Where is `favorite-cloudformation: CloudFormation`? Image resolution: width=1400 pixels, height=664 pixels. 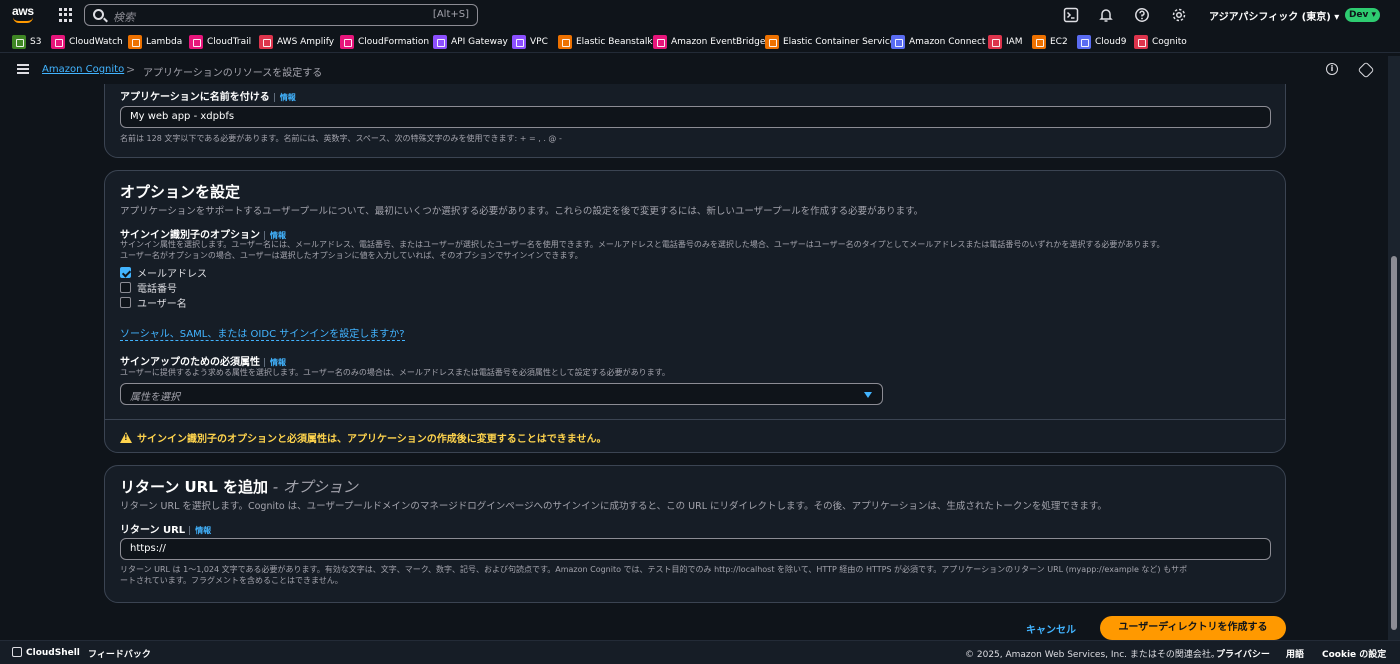
favorite-cloudformation: CloudFormation is located at coordinates (384, 41).